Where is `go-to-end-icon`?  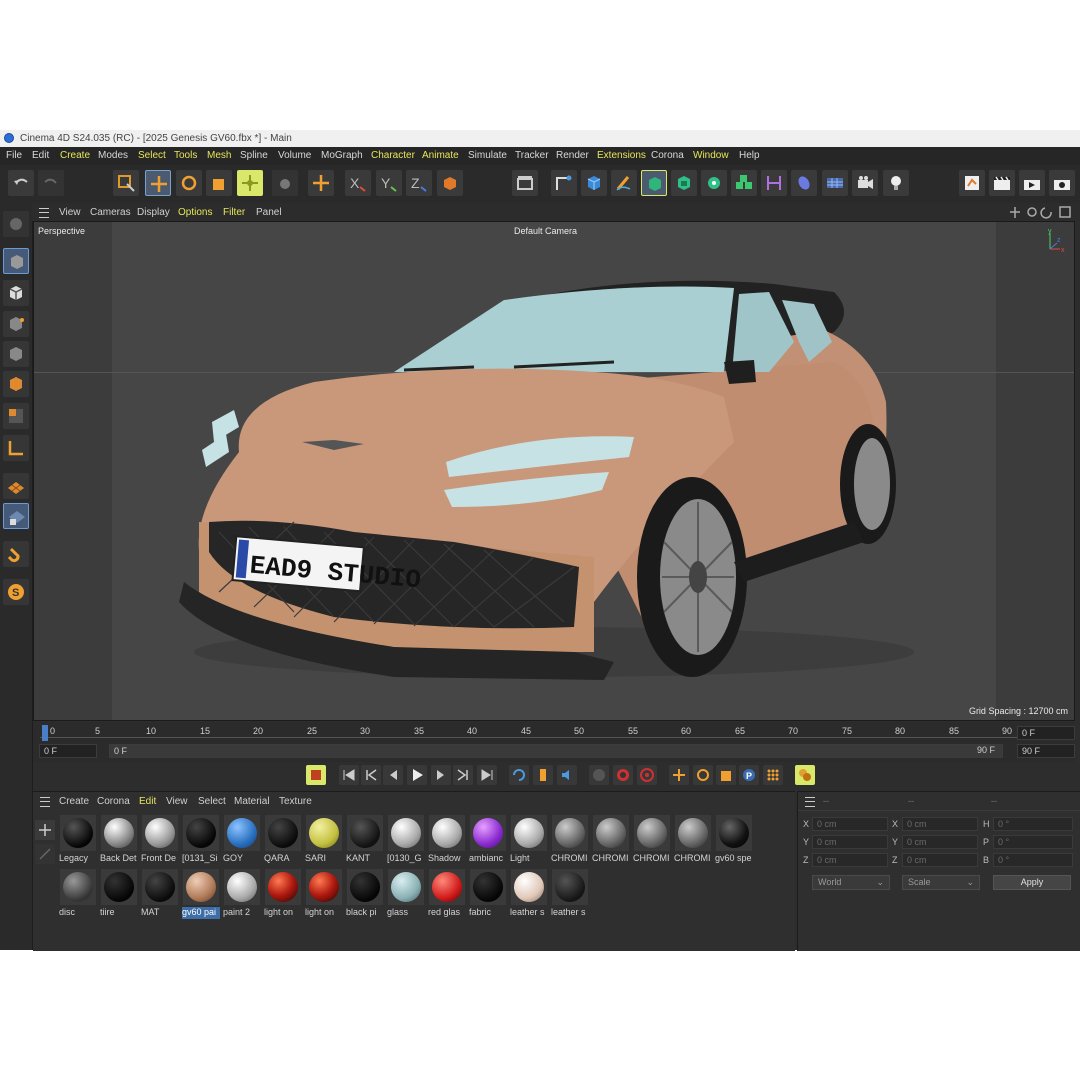
go-to-end-icon is located at coordinates (487, 775).